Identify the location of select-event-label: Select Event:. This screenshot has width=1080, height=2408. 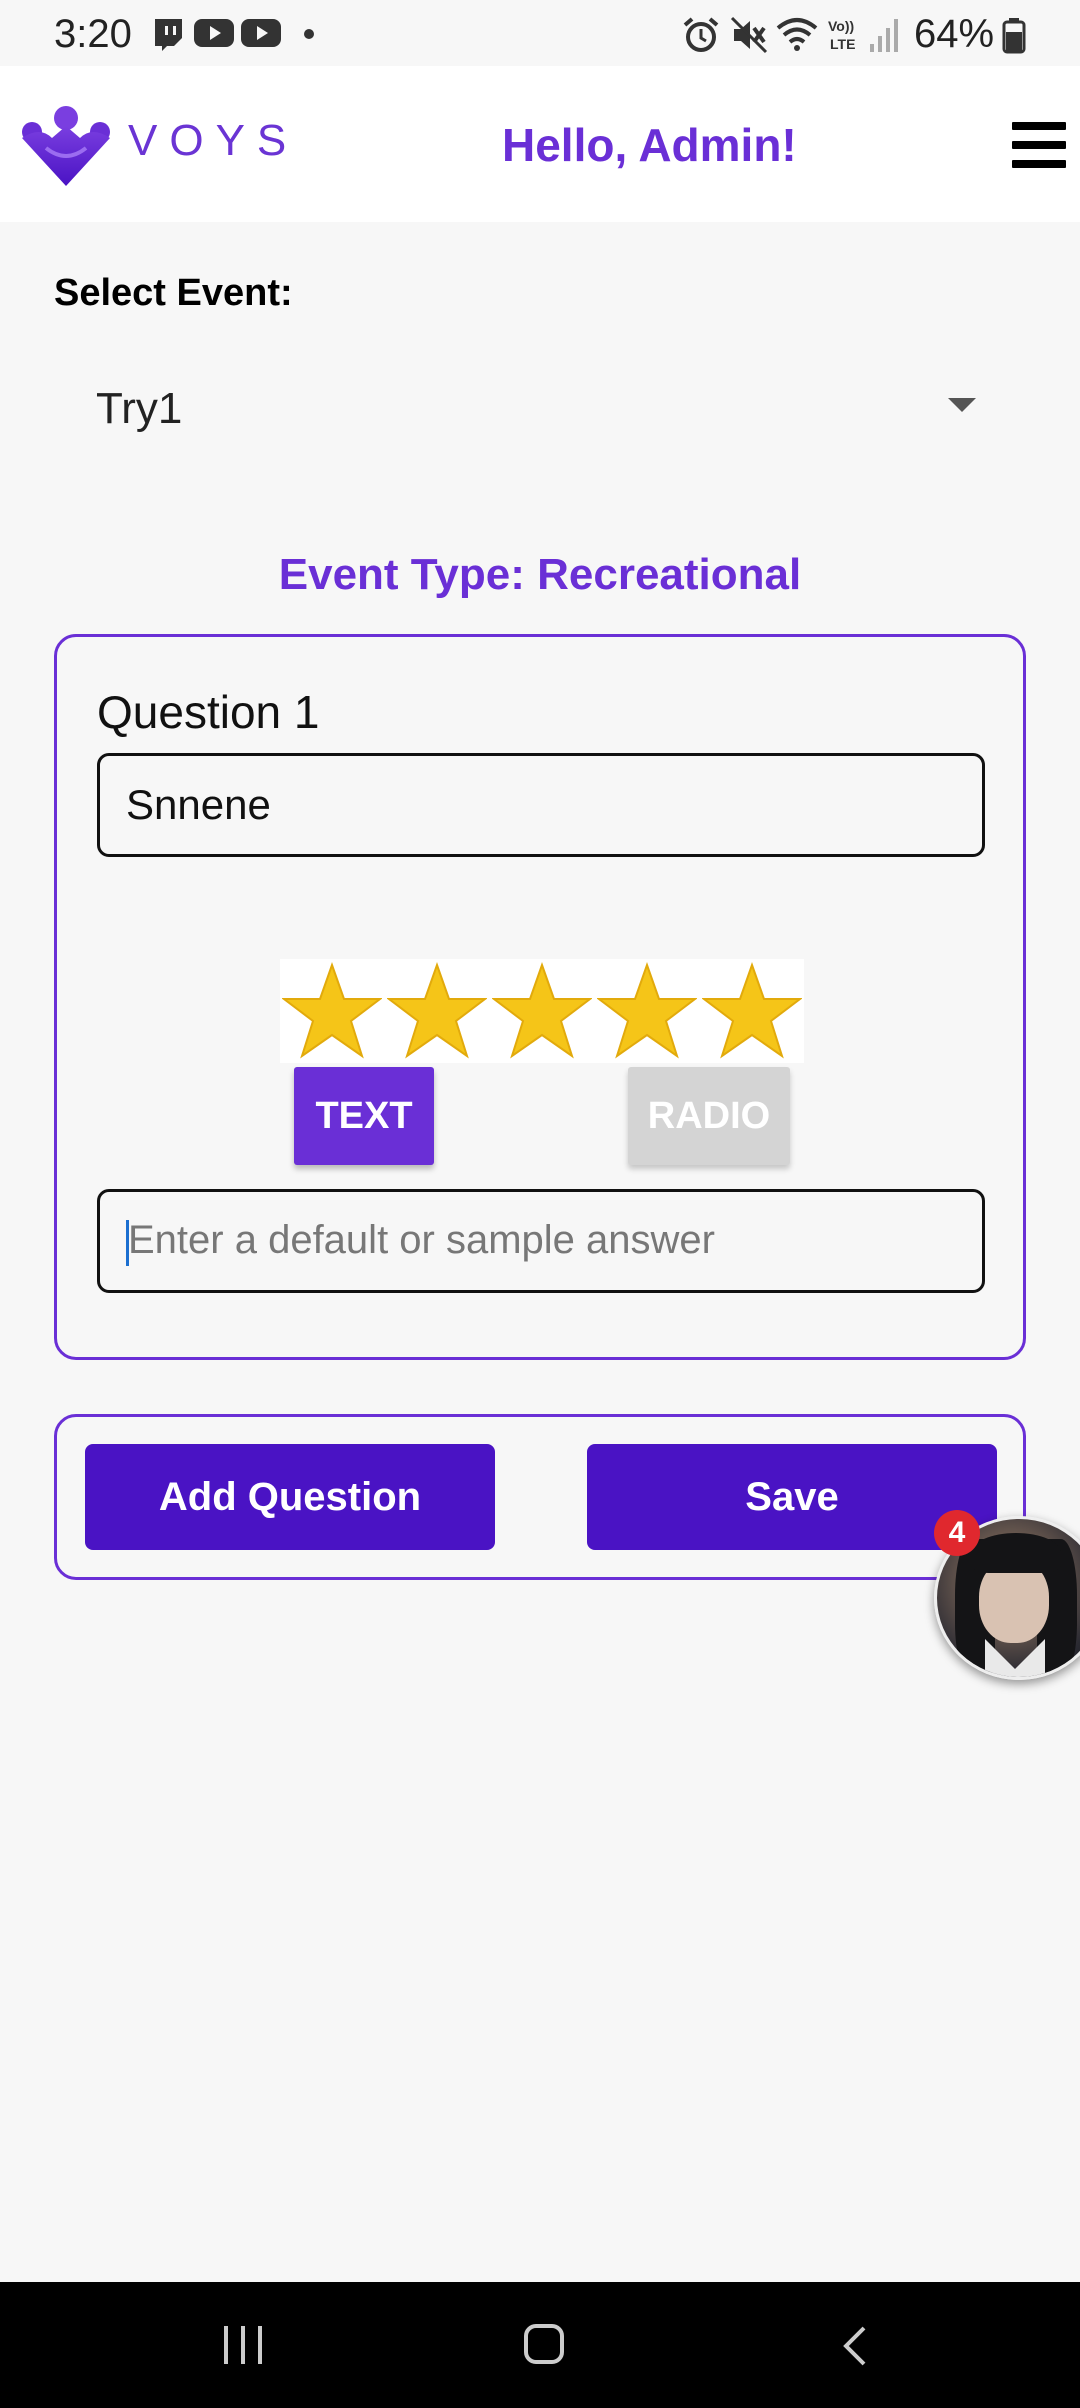
(173, 293).